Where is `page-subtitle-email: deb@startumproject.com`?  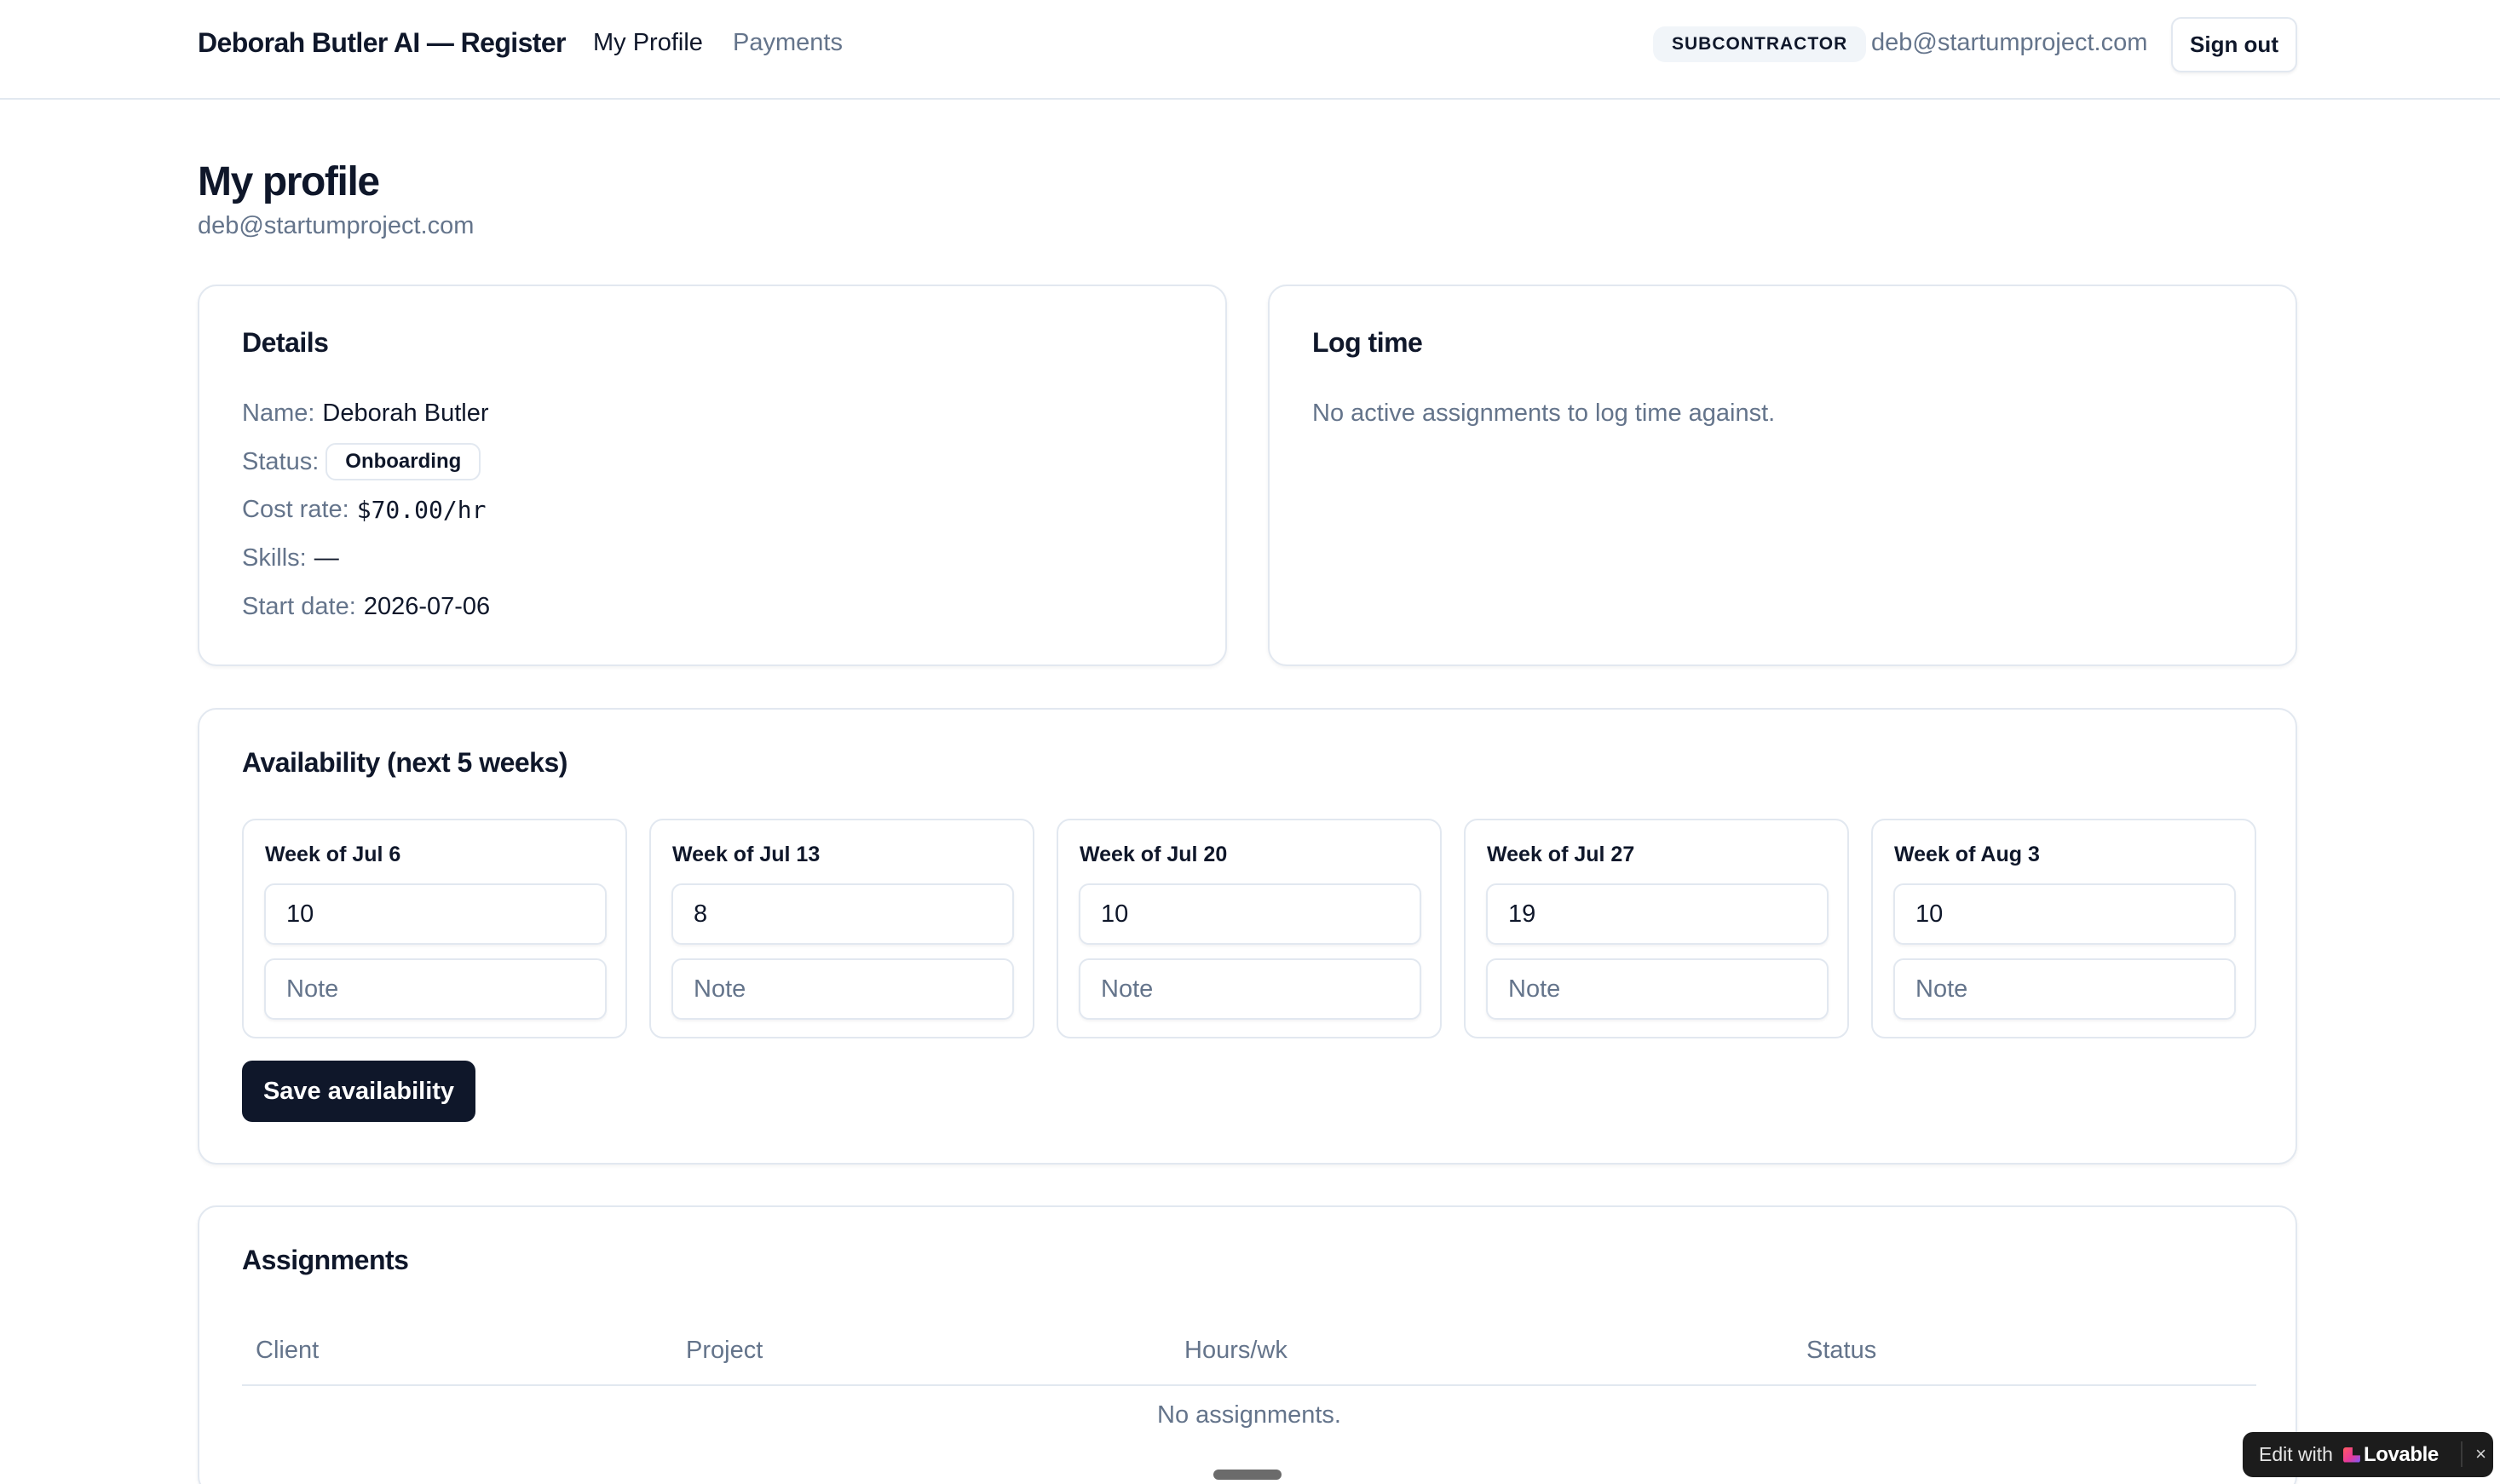
page-subtitle-email: deb@startumproject.com is located at coordinates (337, 225).